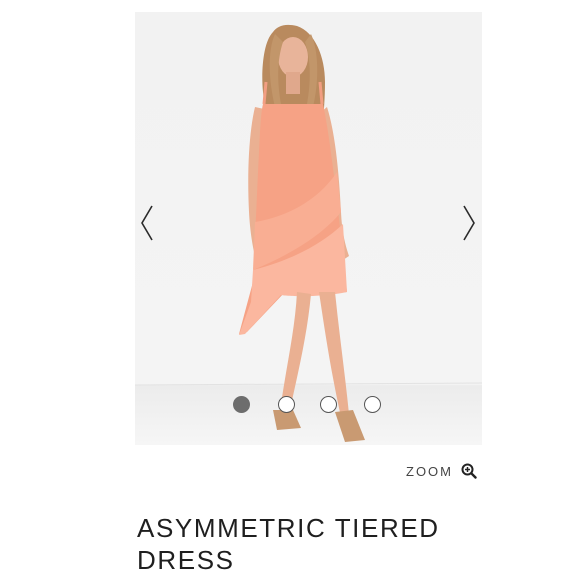  I want to click on chevron-left-icon, so click(147, 223).